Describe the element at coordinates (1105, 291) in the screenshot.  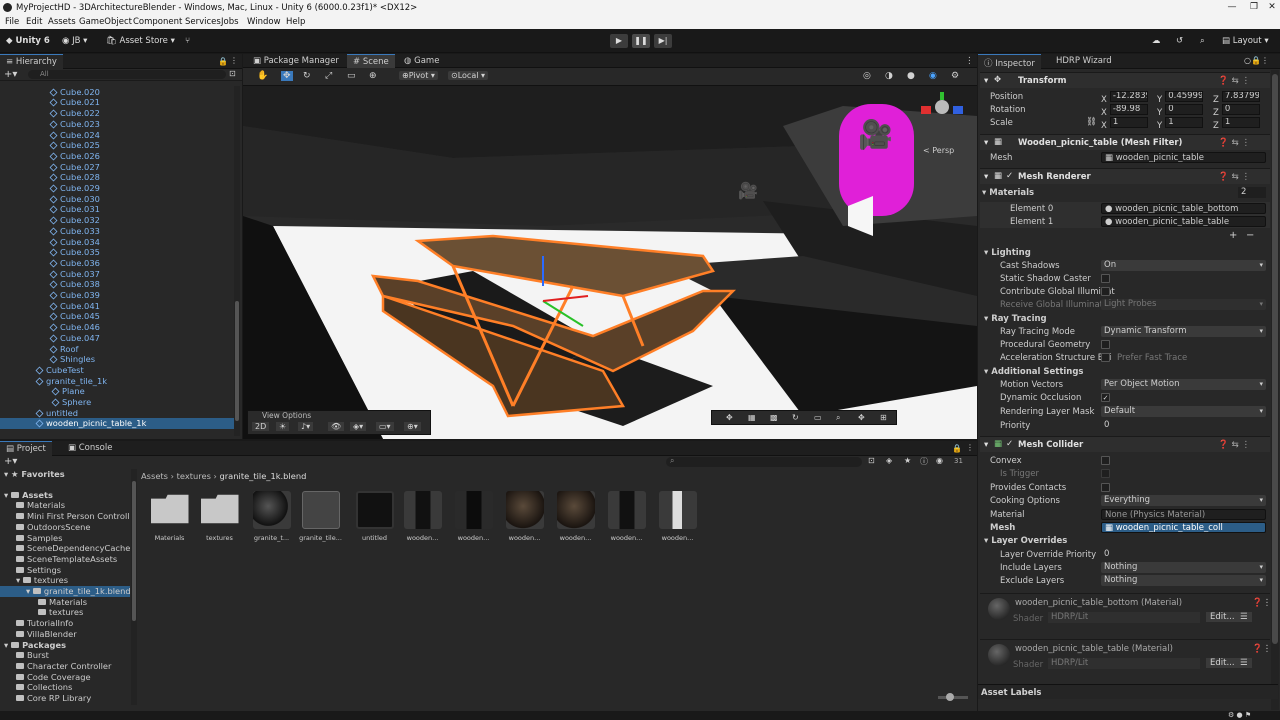
I see `contribute-gi-checkbox` at that location.